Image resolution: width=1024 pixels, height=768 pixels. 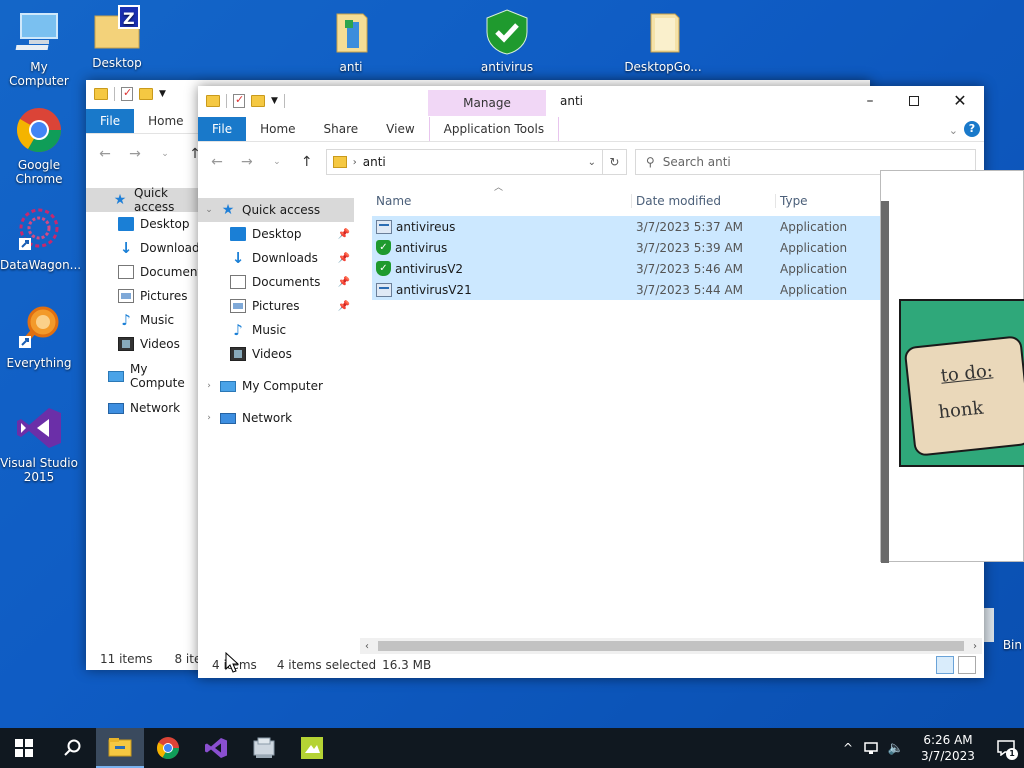 I want to click on nav-documents: Documents, so click(x=147, y=272).